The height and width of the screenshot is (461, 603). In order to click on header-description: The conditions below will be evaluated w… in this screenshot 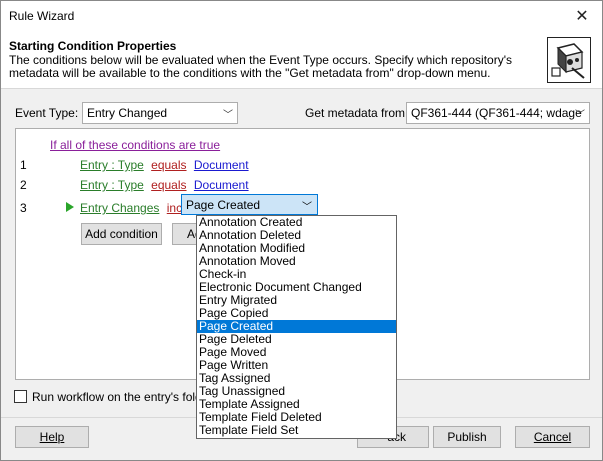, I will do `click(261, 66)`.